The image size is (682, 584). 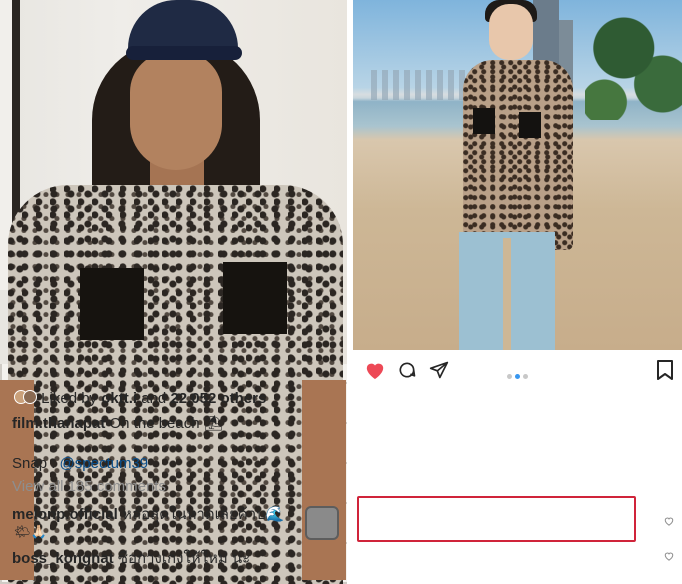 I want to click on comment-icon, so click(x=407, y=370).